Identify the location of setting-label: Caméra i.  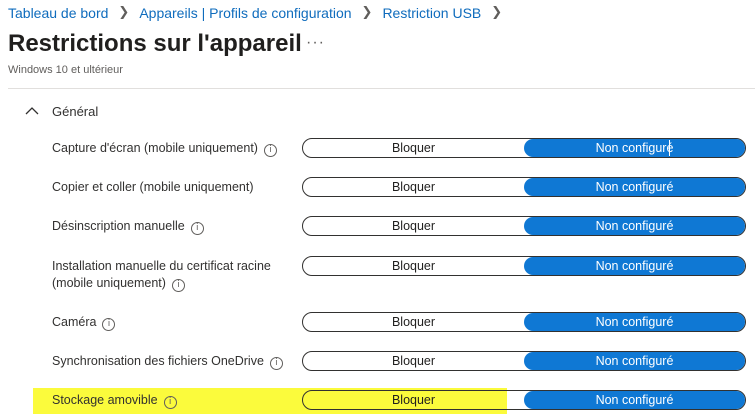
(84, 322).